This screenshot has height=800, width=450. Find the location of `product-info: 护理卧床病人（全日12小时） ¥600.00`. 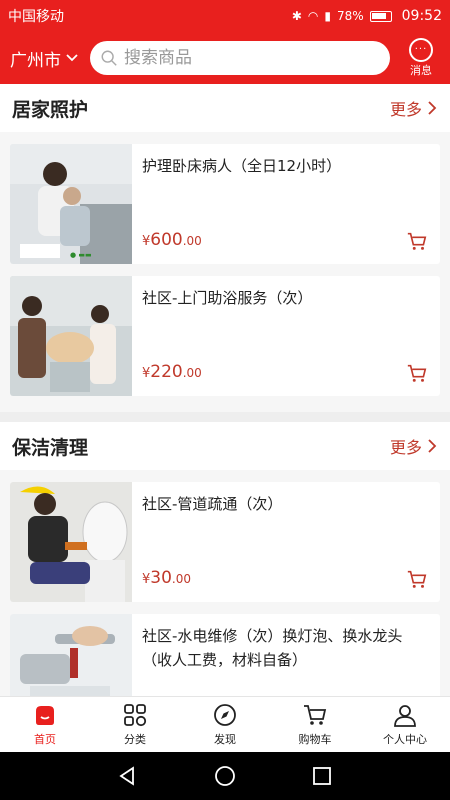

product-info: 护理卧床病人（全日12小时） ¥600.00 is located at coordinates (286, 204).